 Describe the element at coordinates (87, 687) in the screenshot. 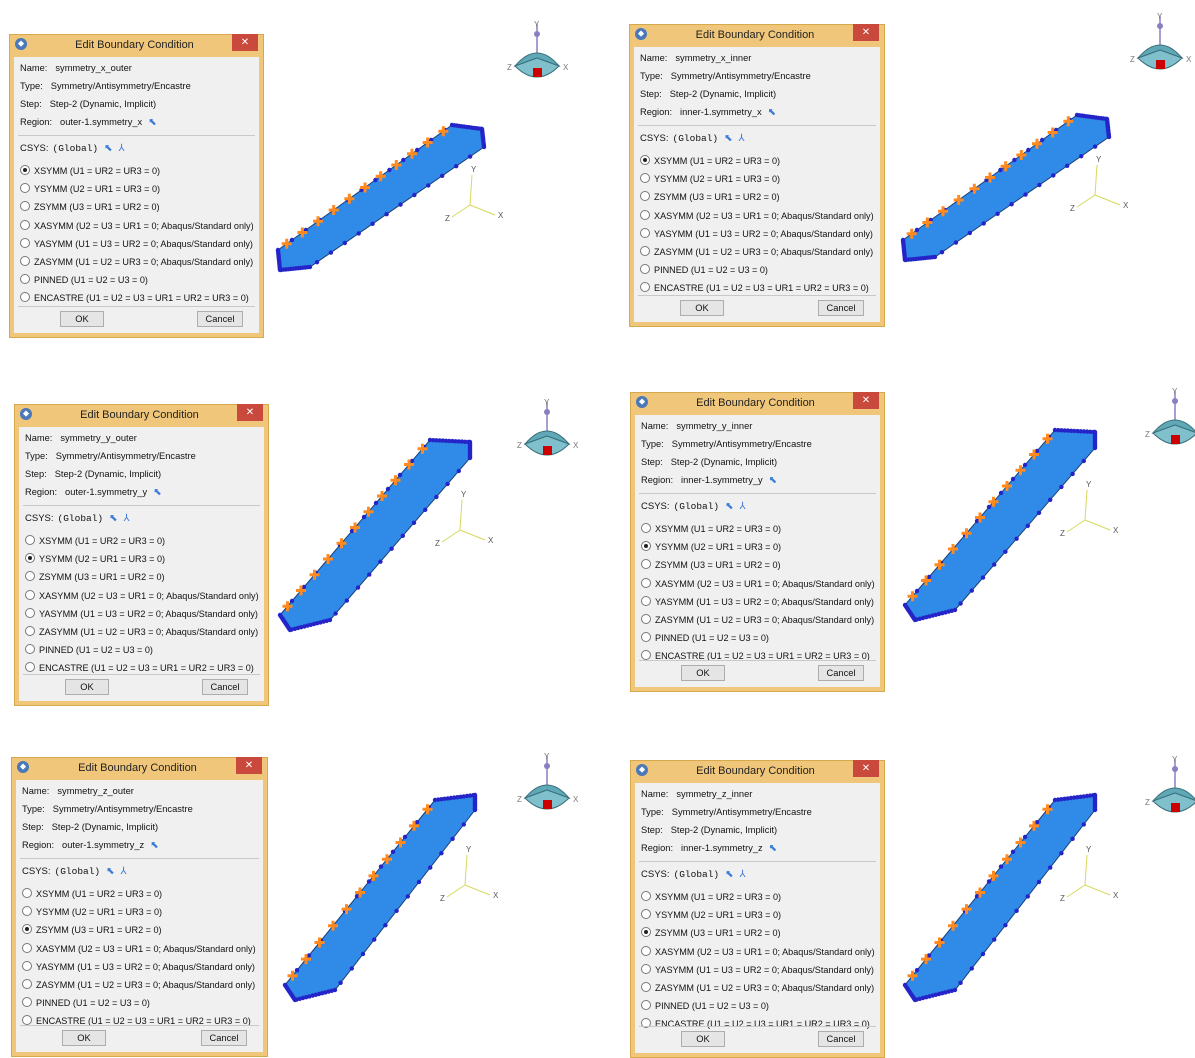

I see `ok-button: OK` at that location.